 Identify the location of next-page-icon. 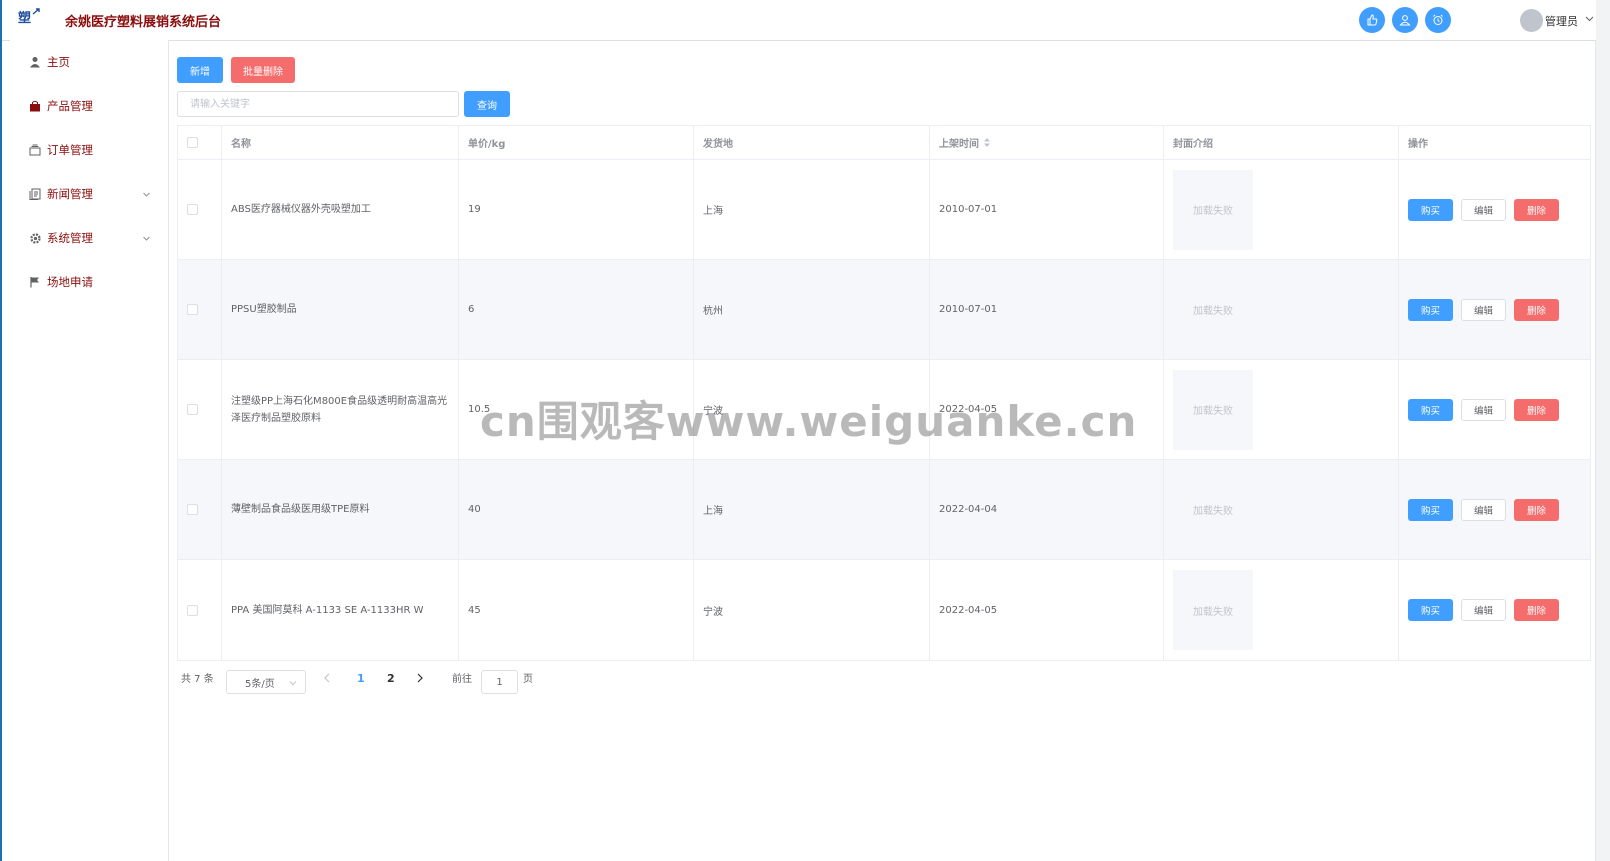
(420, 678).